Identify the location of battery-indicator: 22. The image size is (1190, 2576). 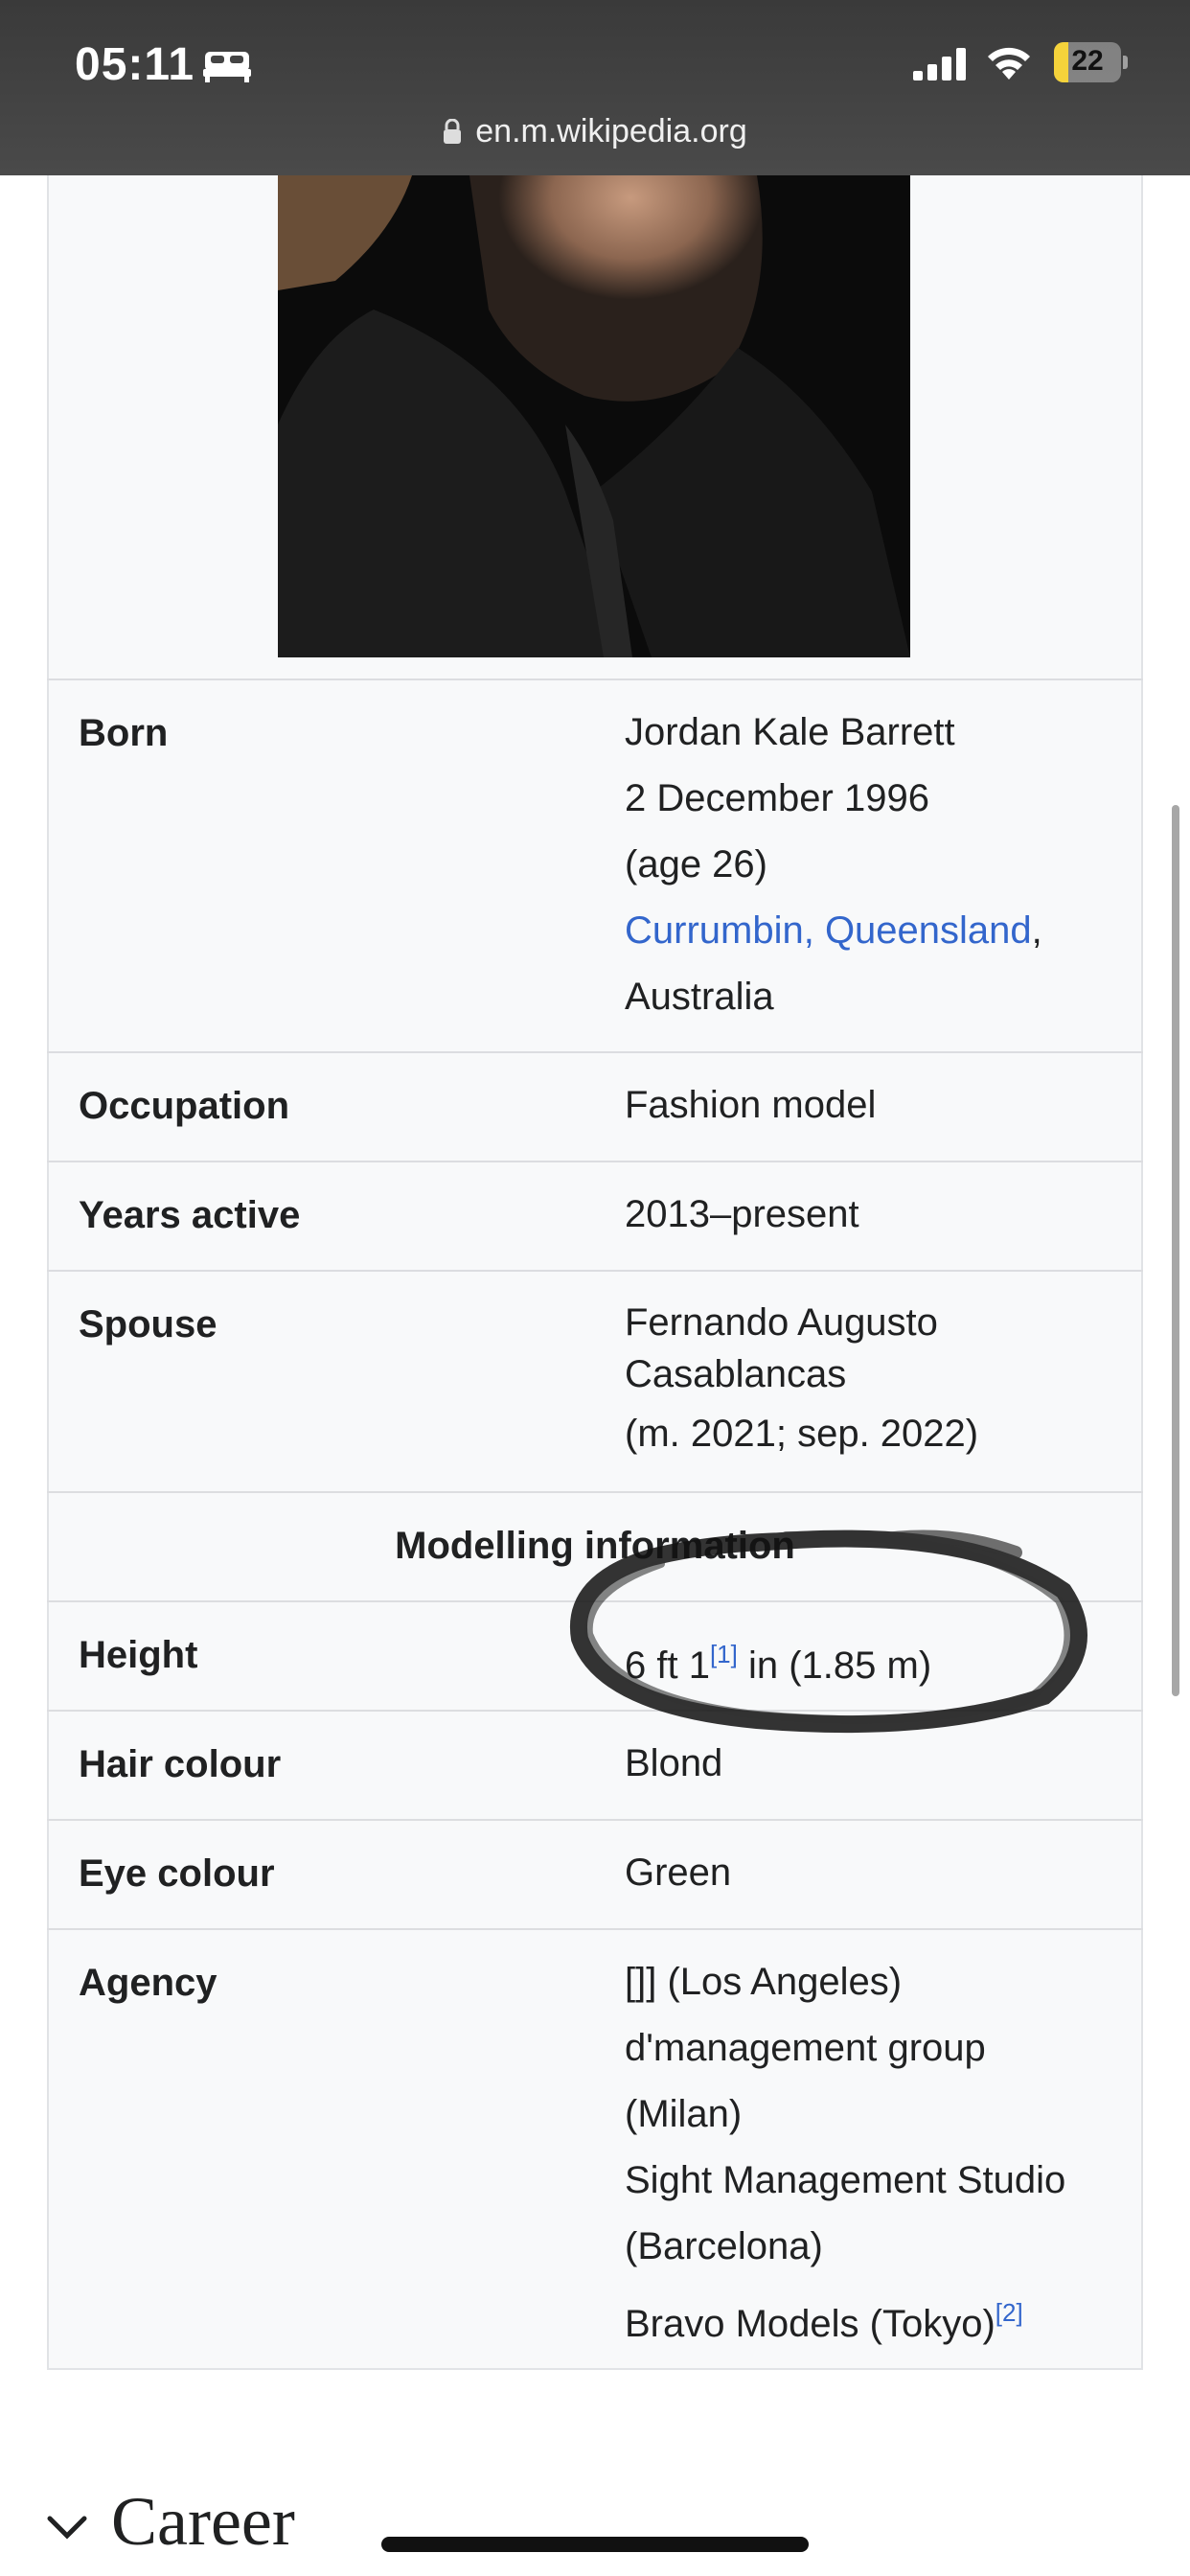
(1092, 62).